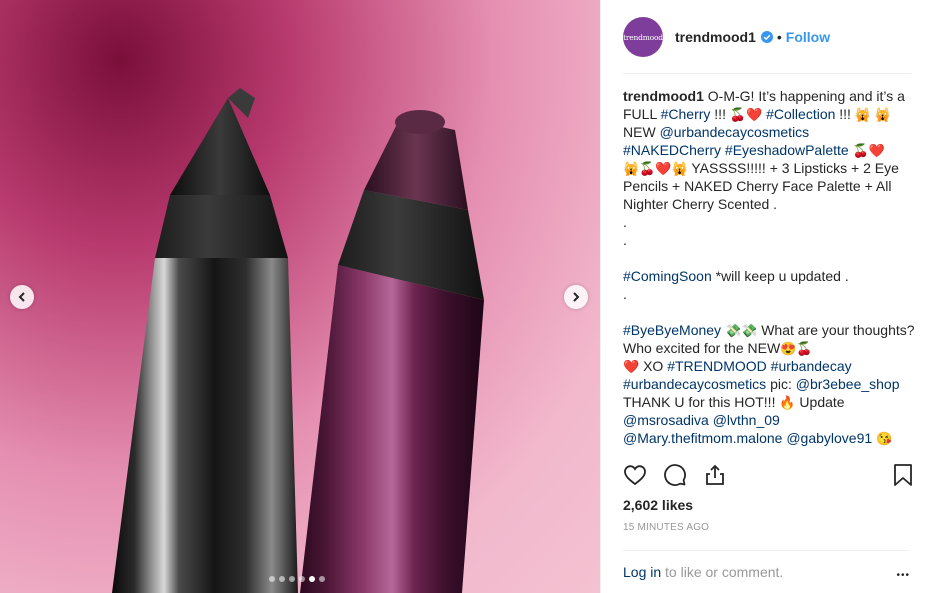 This screenshot has height=593, width=930. Describe the element at coordinates (781, 384) in the screenshot. I see `caption-text: pic:` at that location.